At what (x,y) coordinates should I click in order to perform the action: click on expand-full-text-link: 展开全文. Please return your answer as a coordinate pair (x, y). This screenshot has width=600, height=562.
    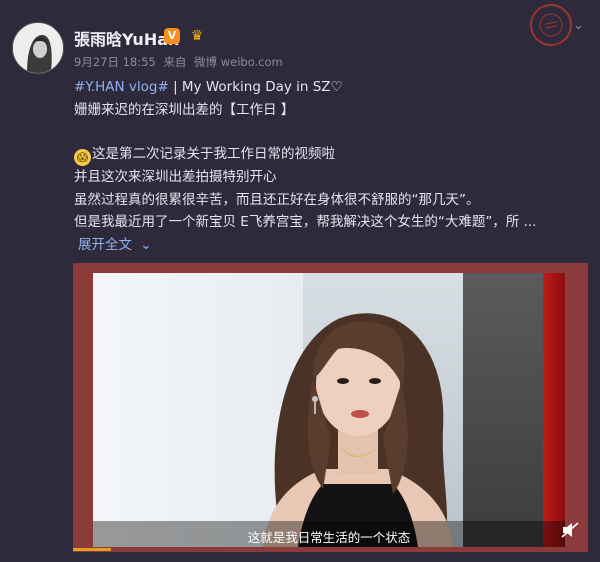
    Looking at the image, I should click on (105, 245).